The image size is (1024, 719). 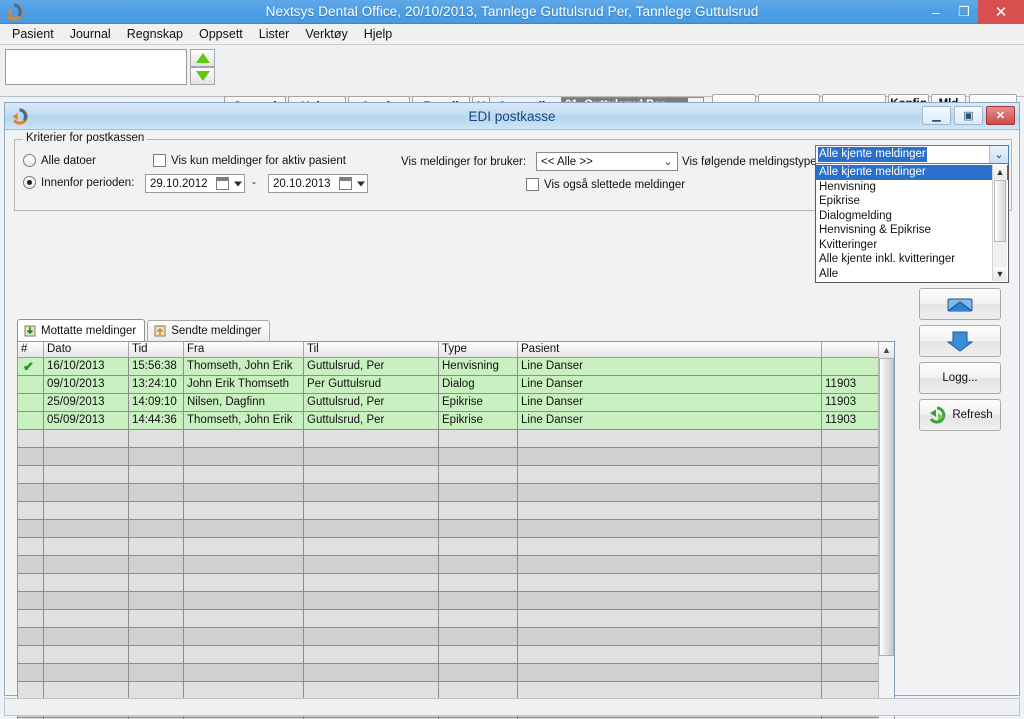 What do you see at coordinates (851, 349) in the screenshot?
I see `col-header-extra` at bounding box center [851, 349].